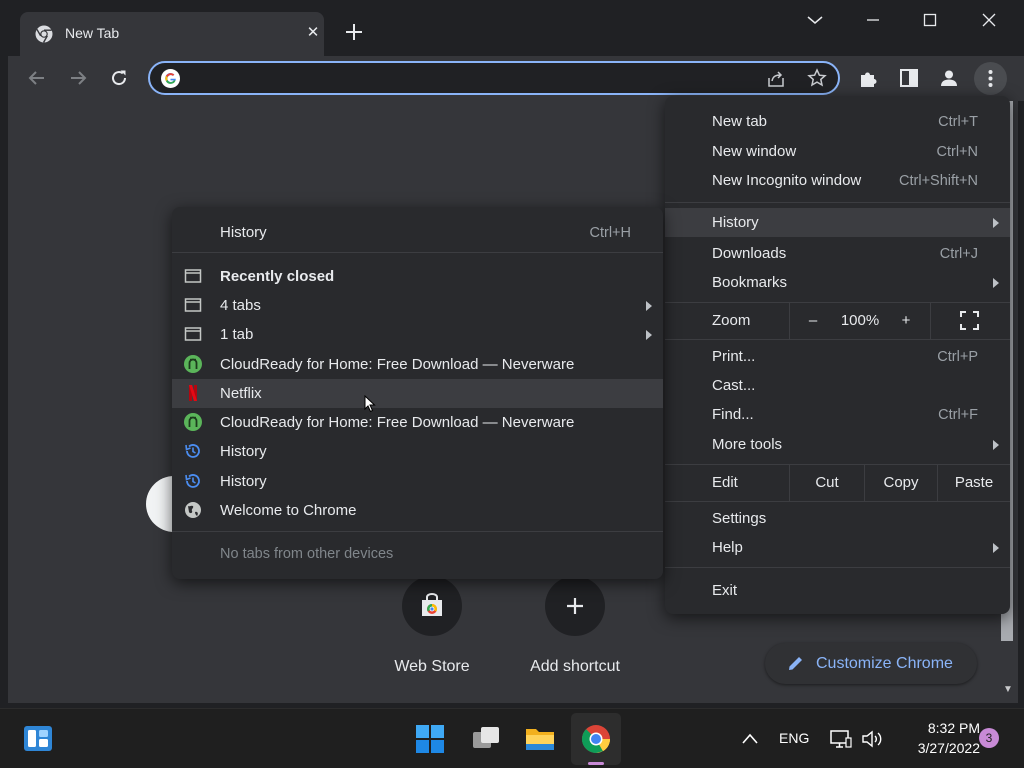 This screenshot has height=768, width=1024. I want to click on menu-item-label: Help, so click(727, 547).